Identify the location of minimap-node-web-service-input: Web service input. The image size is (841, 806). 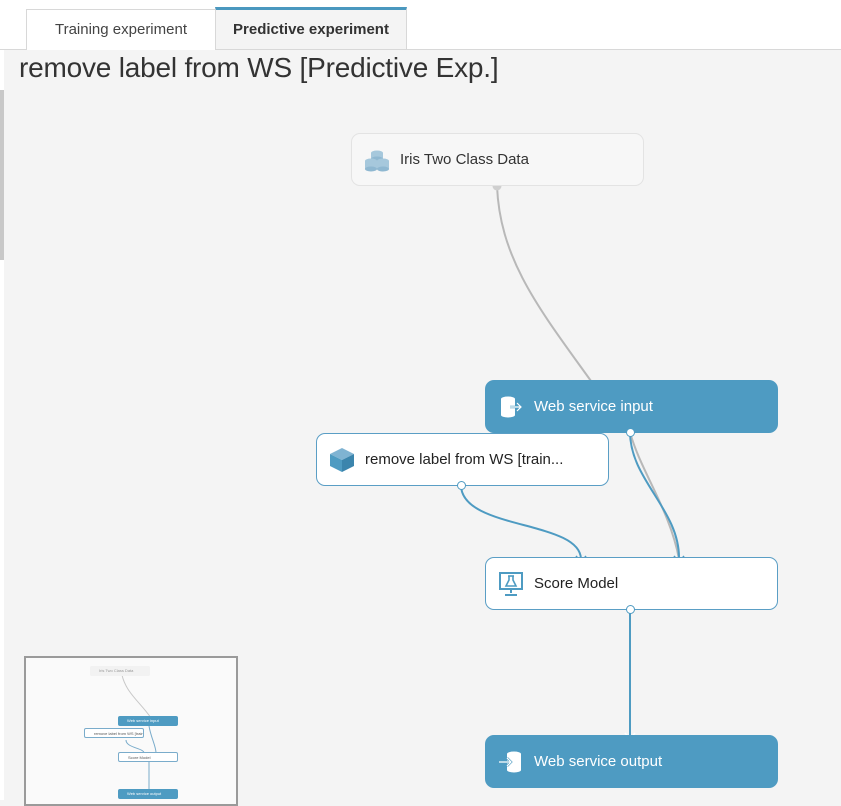
(148, 721).